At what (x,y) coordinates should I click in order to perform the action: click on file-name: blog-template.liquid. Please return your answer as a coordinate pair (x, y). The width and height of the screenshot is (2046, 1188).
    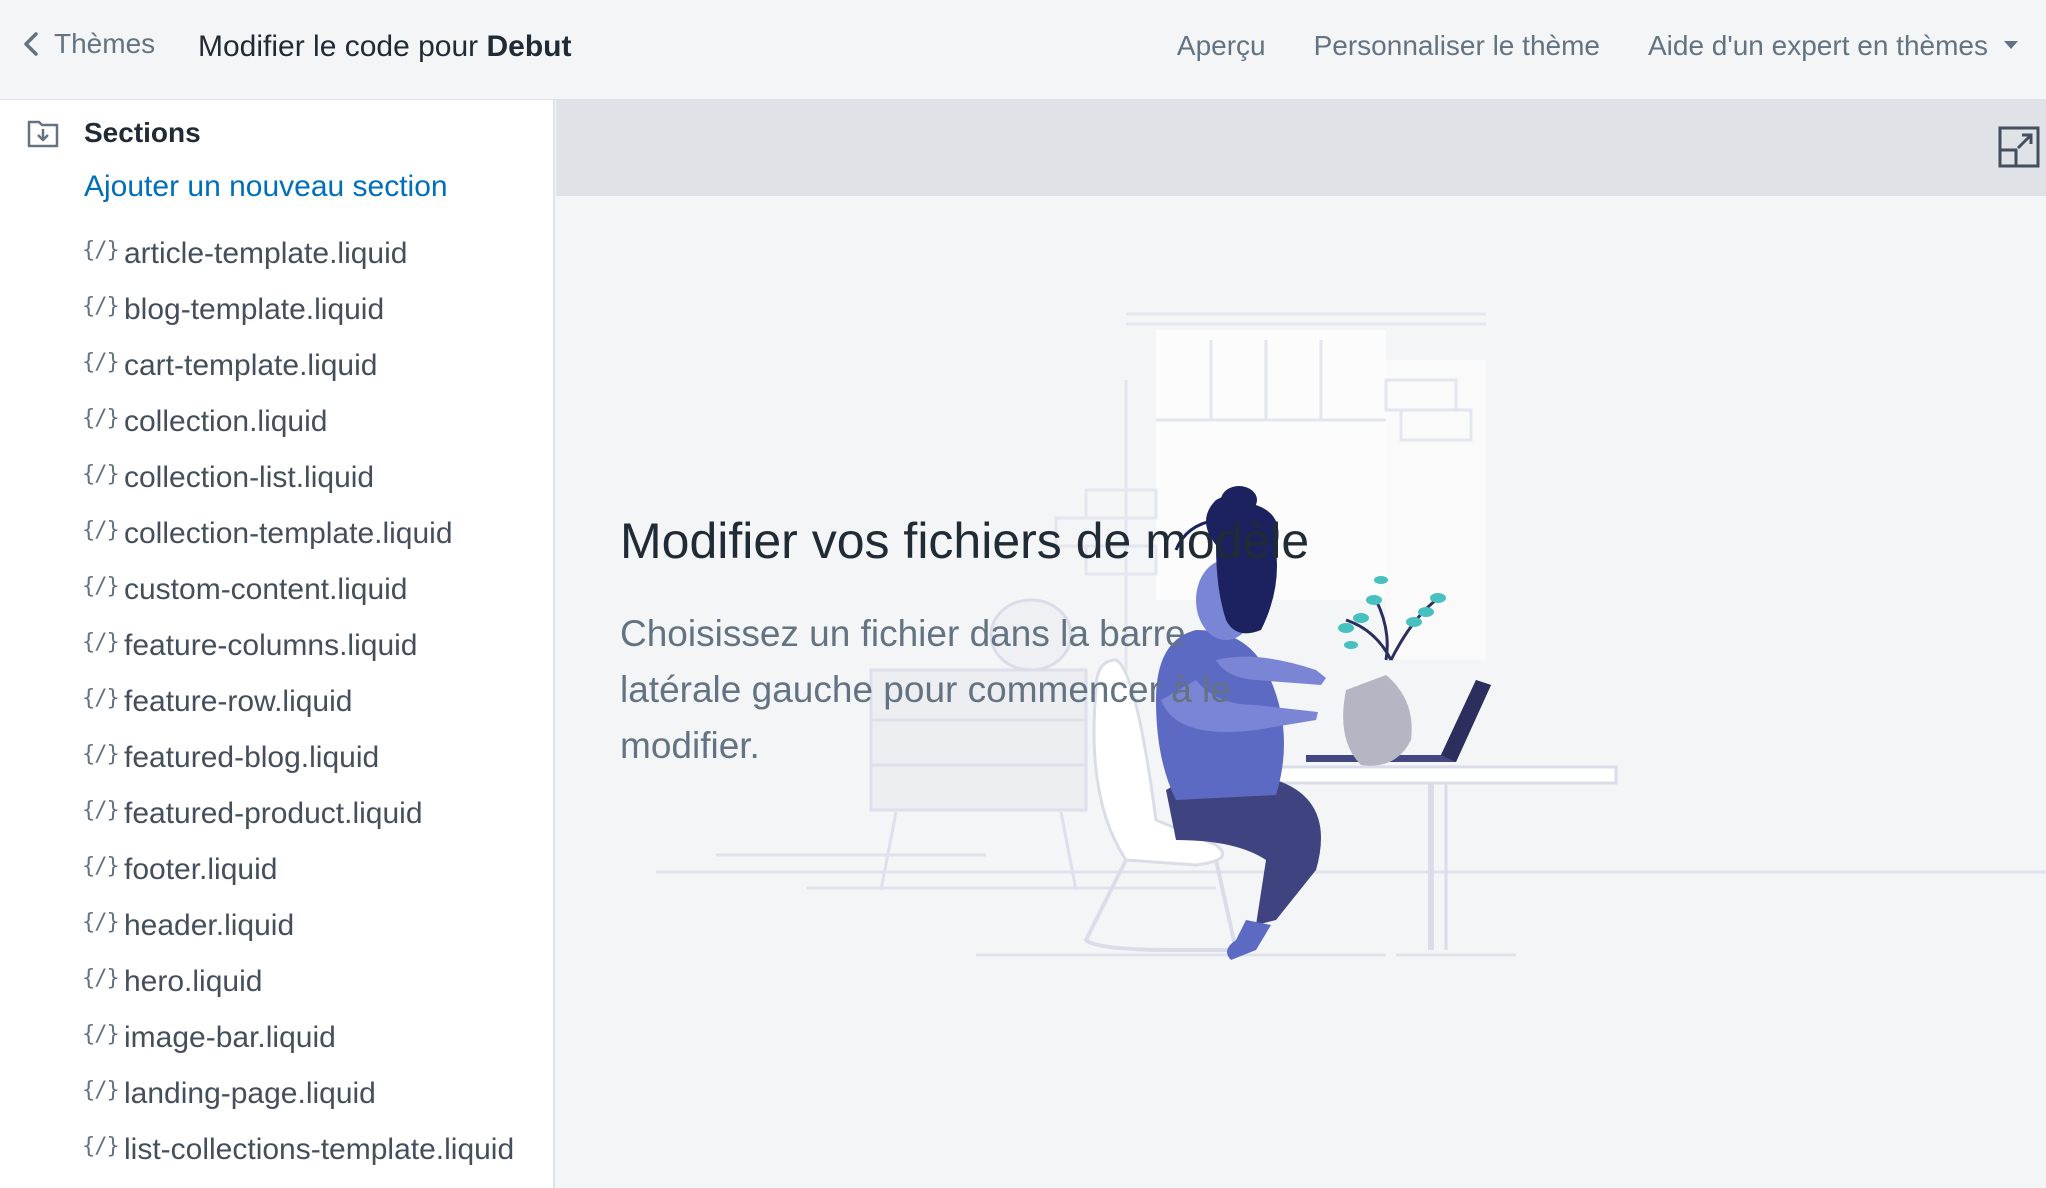
    Looking at the image, I should click on (254, 309).